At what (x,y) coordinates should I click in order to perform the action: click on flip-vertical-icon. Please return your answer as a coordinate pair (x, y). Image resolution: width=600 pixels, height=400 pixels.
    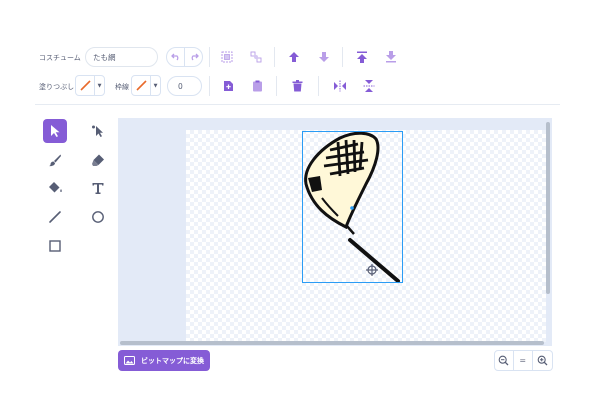
    Looking at the image, I should click on (369, 86).